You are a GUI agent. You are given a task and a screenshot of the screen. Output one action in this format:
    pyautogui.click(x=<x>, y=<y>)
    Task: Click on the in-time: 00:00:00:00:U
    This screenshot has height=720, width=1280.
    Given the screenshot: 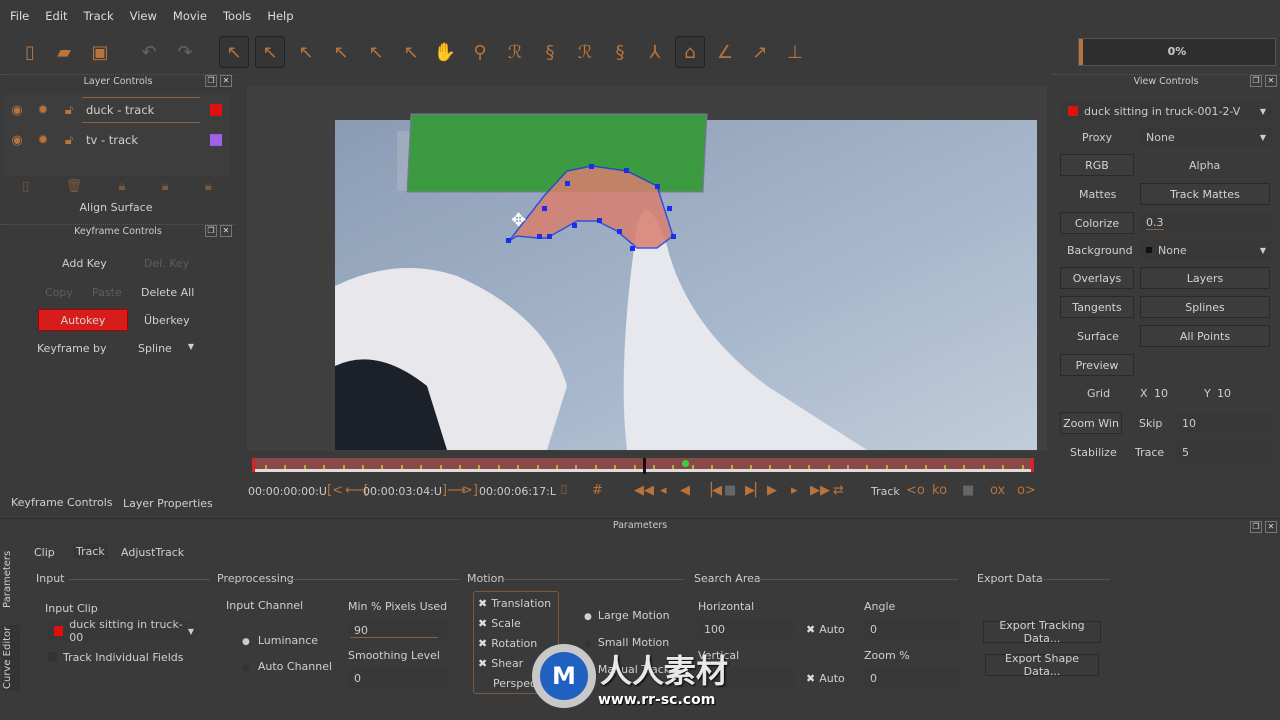 What is the action you would take?
    pyautogui.click(x=287, y=491)
    